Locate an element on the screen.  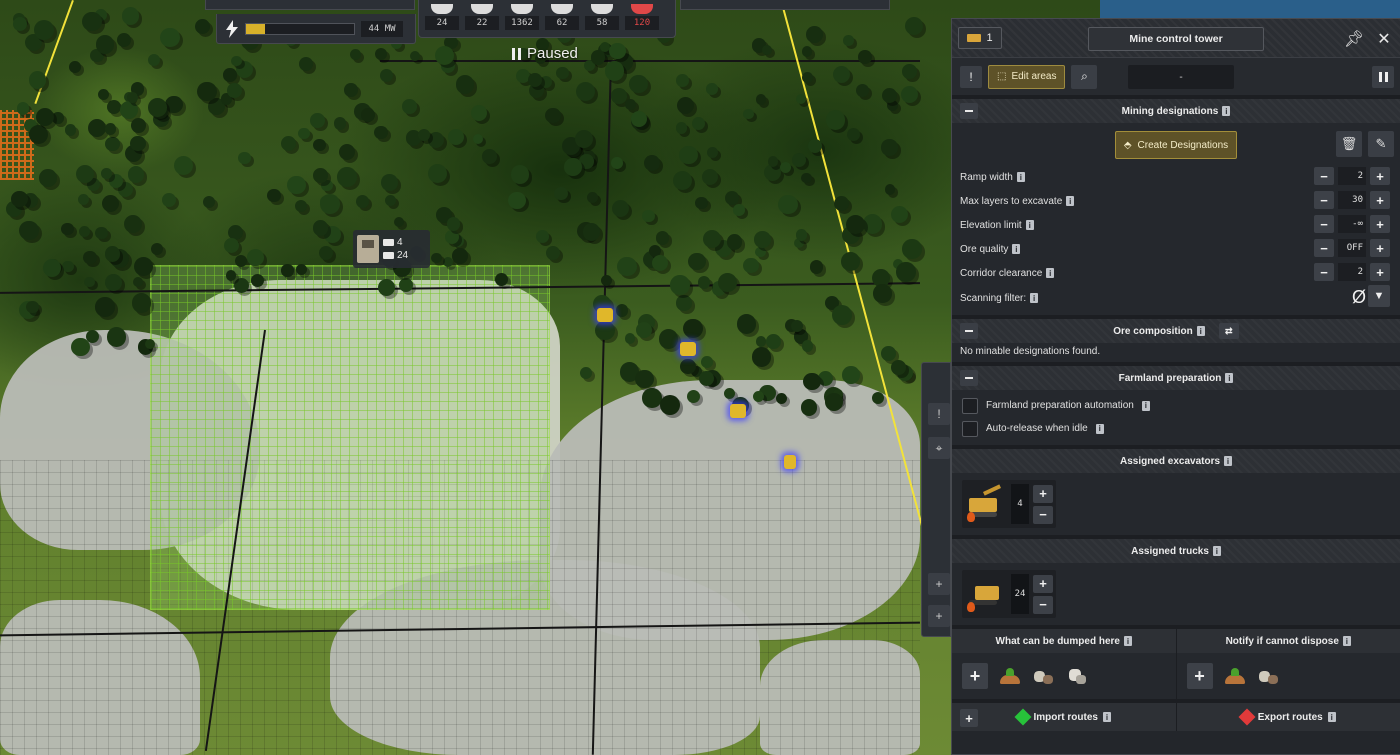
trash-icon: 🗑︎ is located at coordinates (1349, 144).